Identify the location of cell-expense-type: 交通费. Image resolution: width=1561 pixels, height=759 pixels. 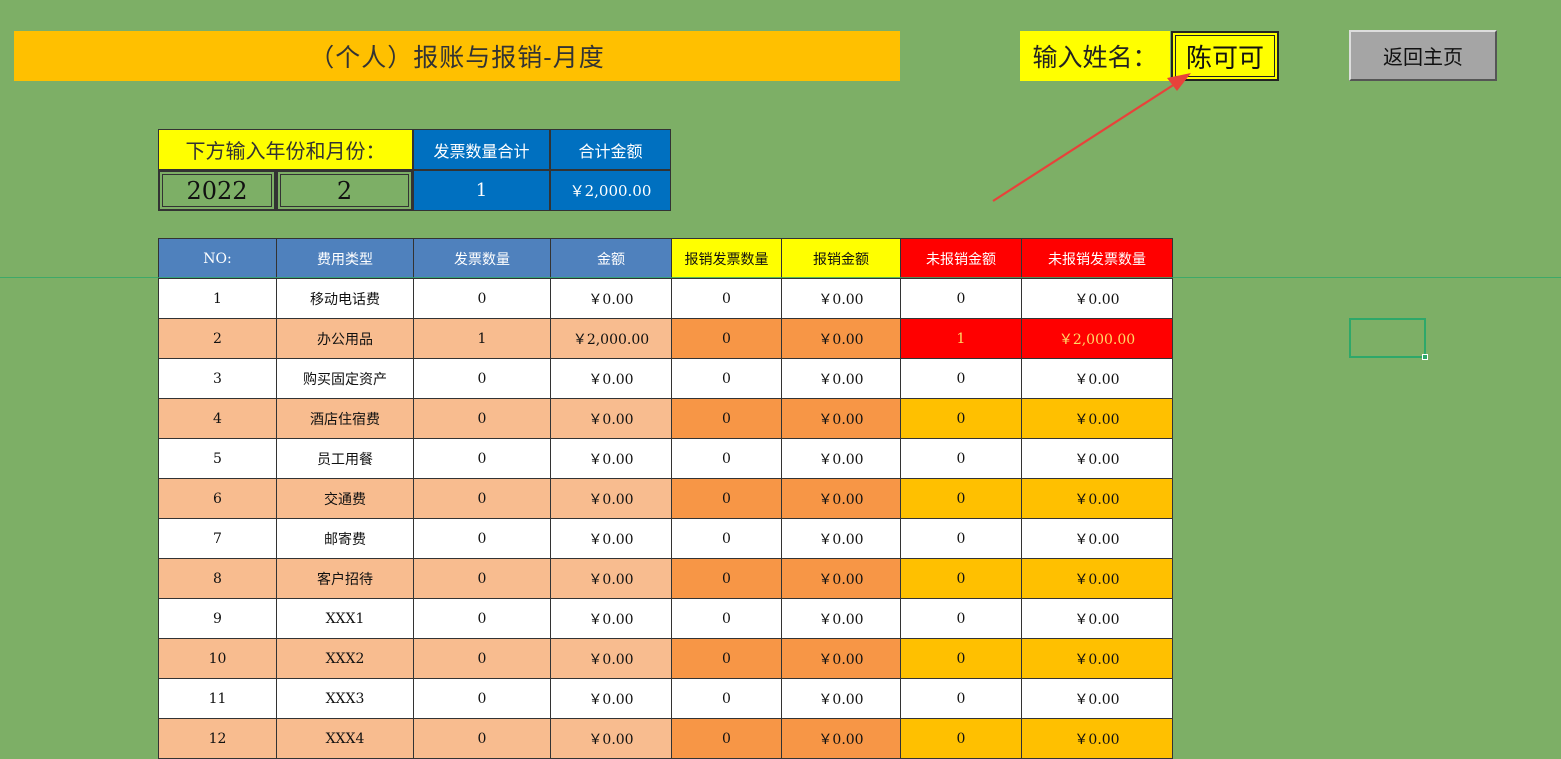
(345, 498).